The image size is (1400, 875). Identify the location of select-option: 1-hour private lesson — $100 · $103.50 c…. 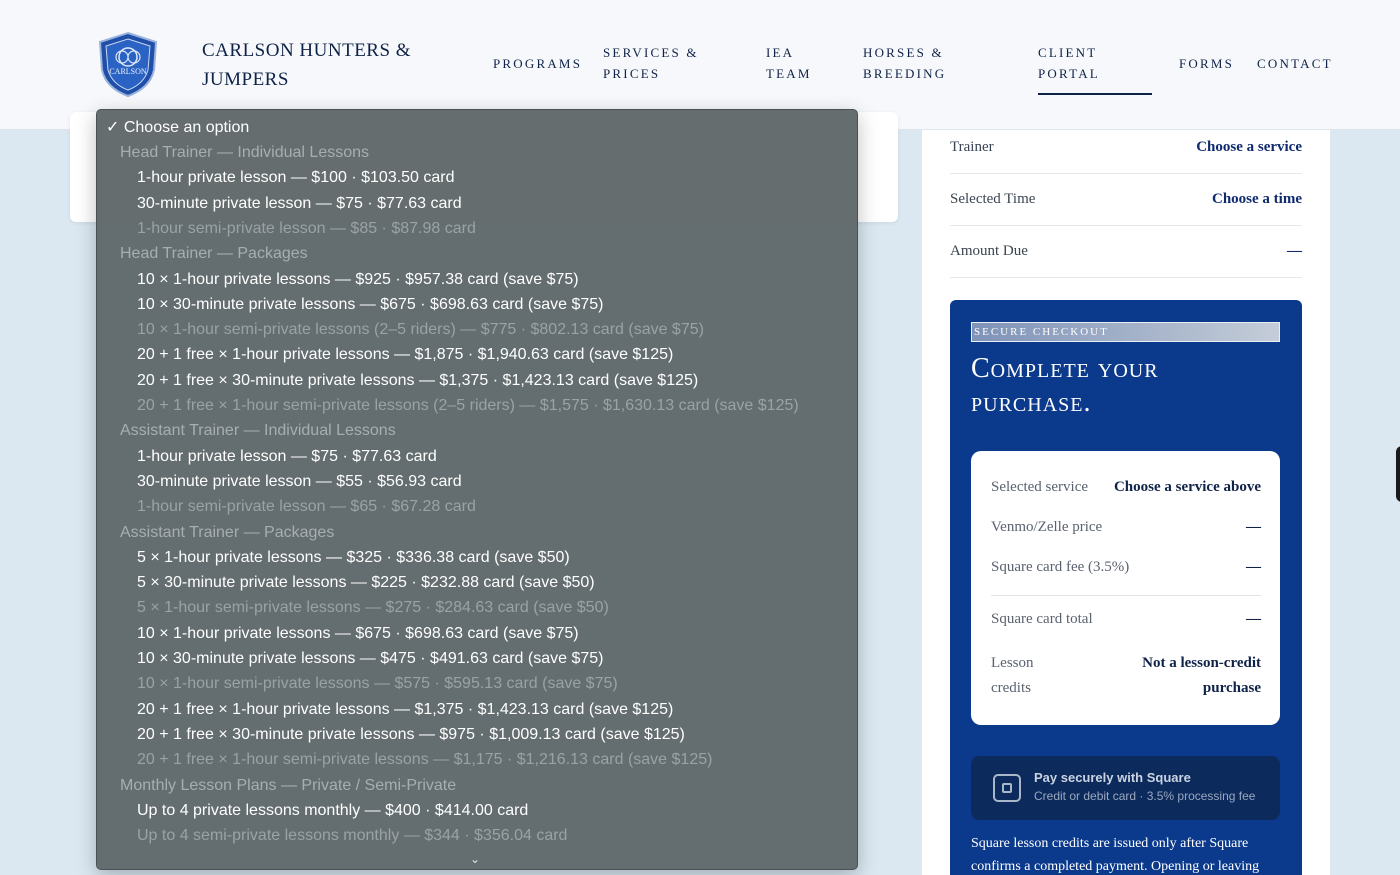
(296, 177).